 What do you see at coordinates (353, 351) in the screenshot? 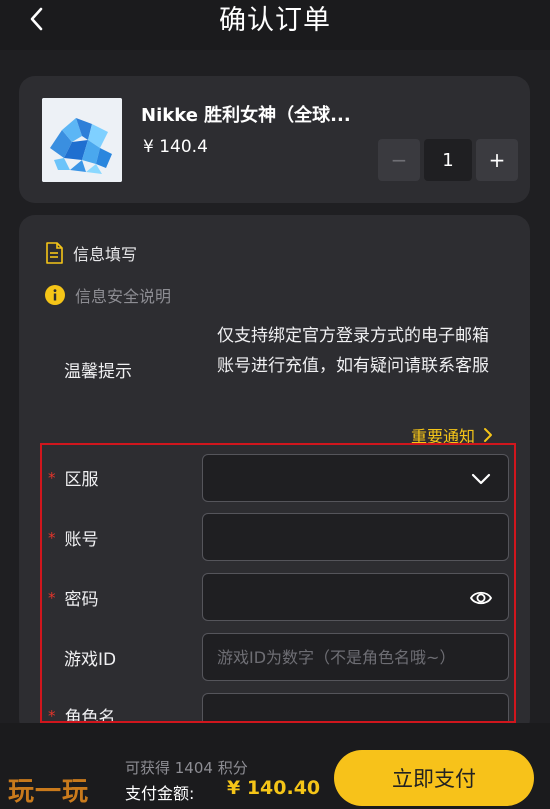
I see `tip-text: 仅支持绑定官方登录方式的电子邮箱账号进行充值，如有疑问请联系客服` at bounding box center [353, 351].